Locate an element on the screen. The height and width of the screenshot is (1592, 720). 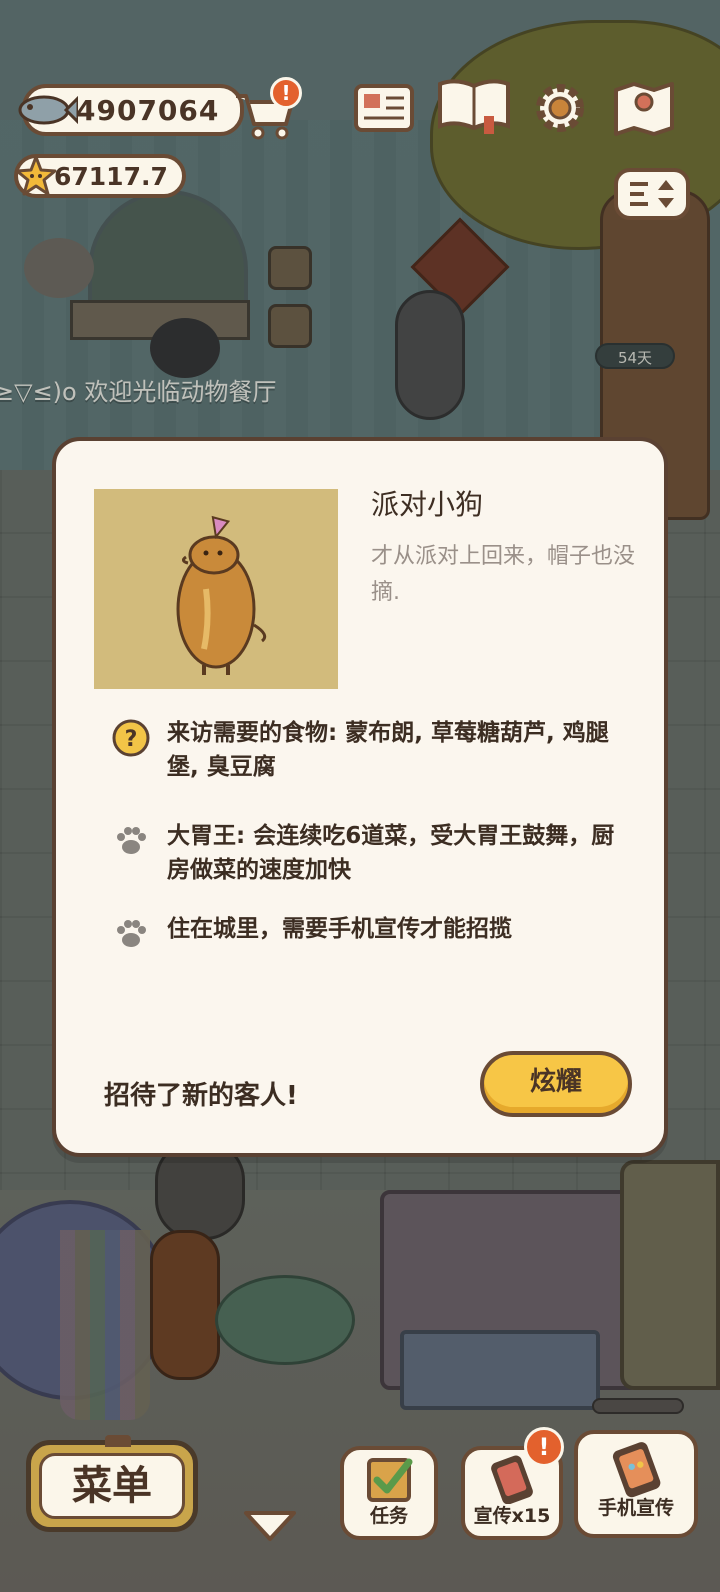
customer-name: 派对小狗 is located at coordinates (427, 504).